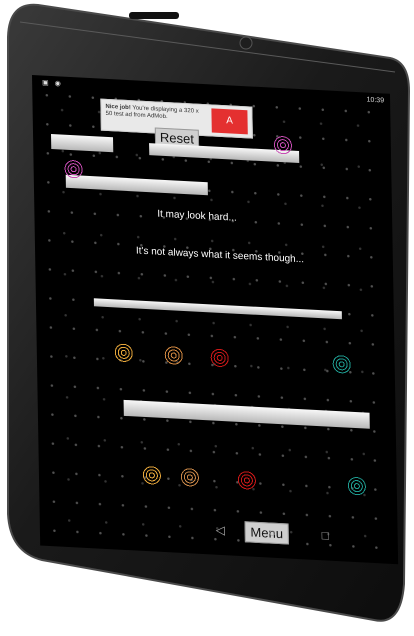  What do you see at coordinates (52, 83) in the screenshot?
I see `status-left-icons: ▣ ◉` at bounding box center [52, 83].